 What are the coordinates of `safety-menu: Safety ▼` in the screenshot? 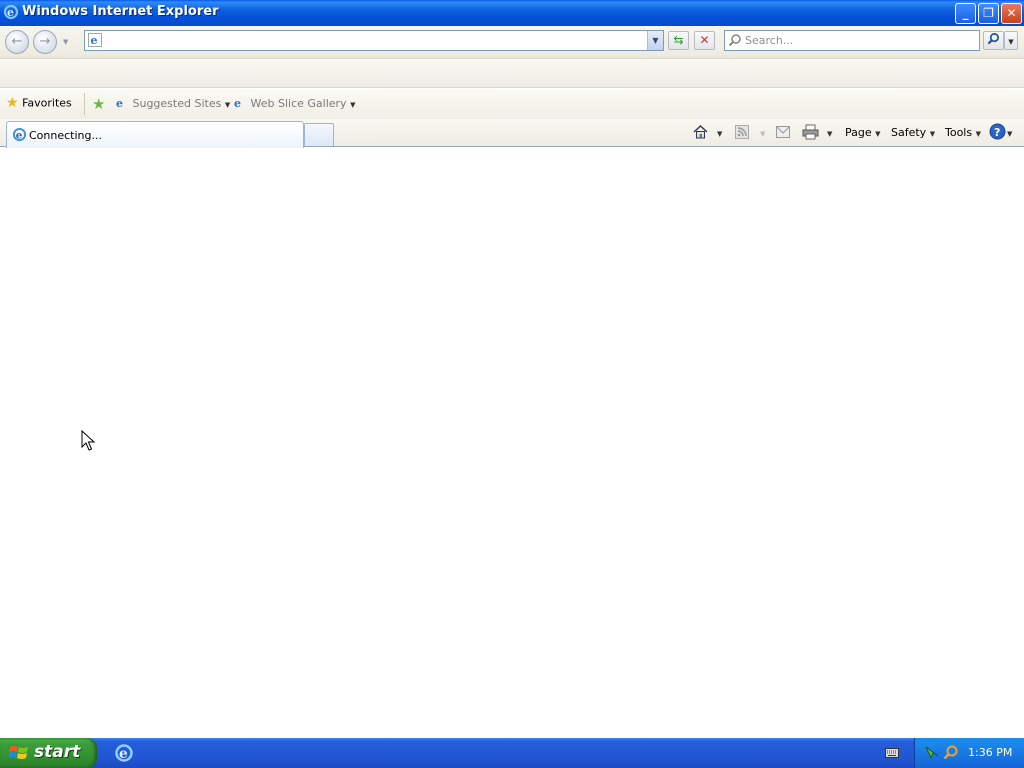 It's located at (913, 132).